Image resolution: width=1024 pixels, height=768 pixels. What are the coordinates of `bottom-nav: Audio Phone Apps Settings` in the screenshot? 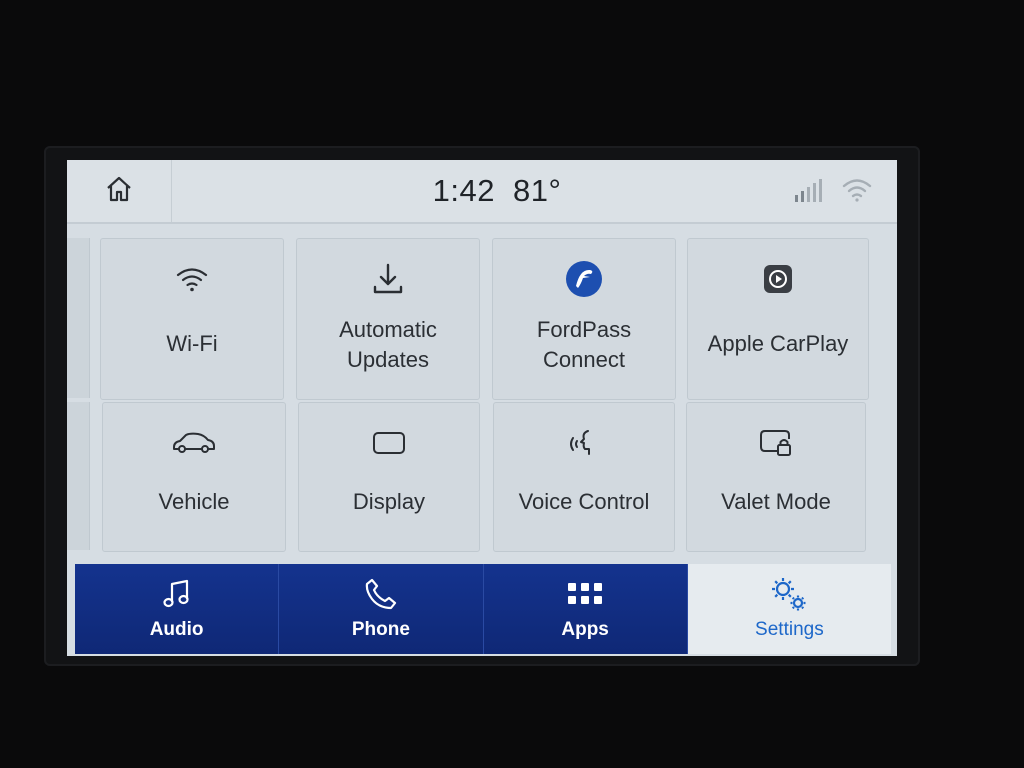 It's located at (483, 609).